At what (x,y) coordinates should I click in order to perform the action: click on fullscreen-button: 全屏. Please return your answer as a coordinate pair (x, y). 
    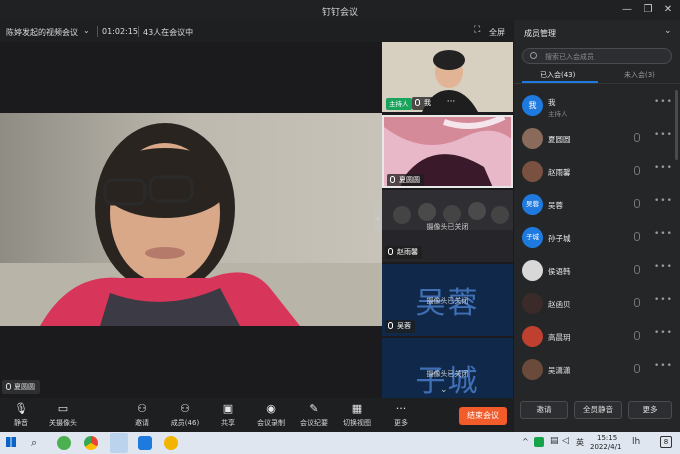
    Looking at the image, I should click on (497, 32).